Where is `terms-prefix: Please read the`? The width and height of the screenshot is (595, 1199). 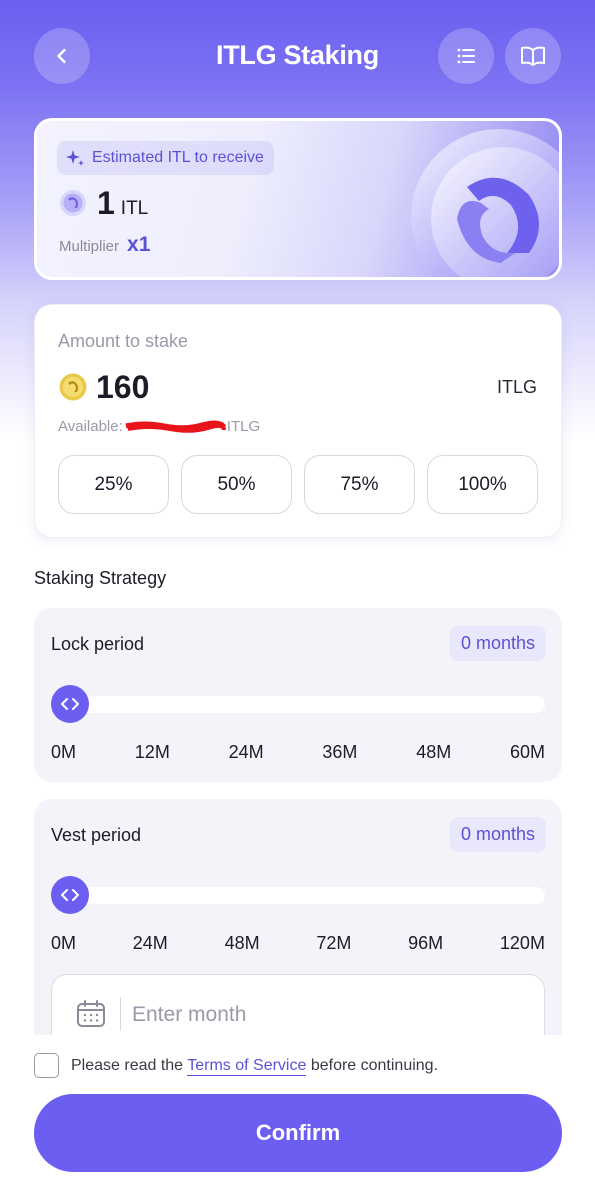
terms-prefix: Please read the is located at coordinates (129, 1065).